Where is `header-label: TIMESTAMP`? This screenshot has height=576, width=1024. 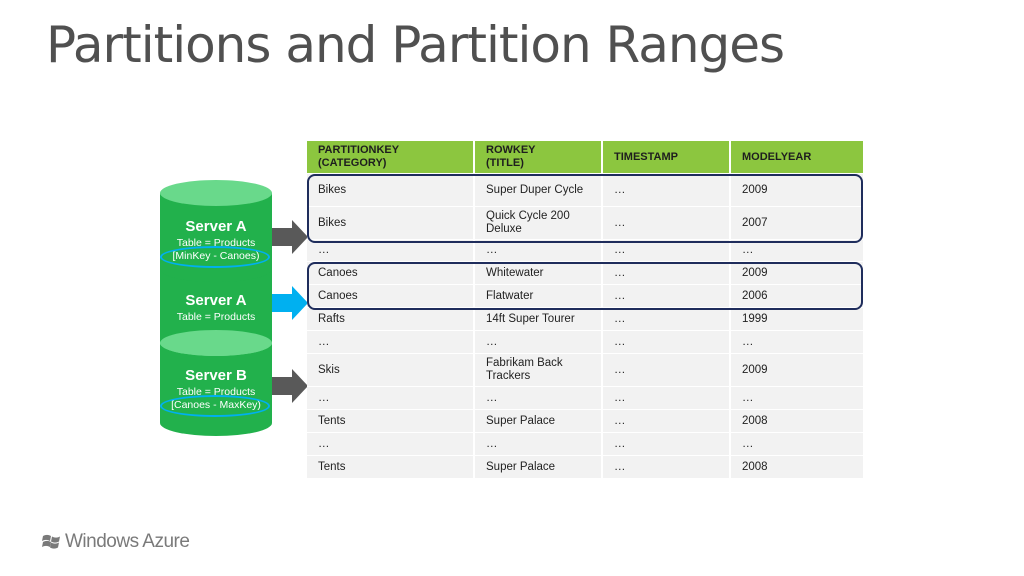
header-label: TIMESTAMP is located at coordinates (646, 156).